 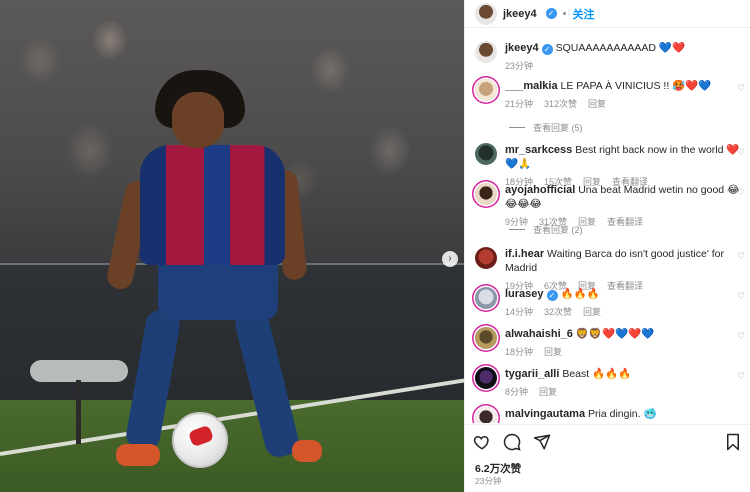 I want to click on caption-emojis: 💙❤️, so click(x=672, y=48).